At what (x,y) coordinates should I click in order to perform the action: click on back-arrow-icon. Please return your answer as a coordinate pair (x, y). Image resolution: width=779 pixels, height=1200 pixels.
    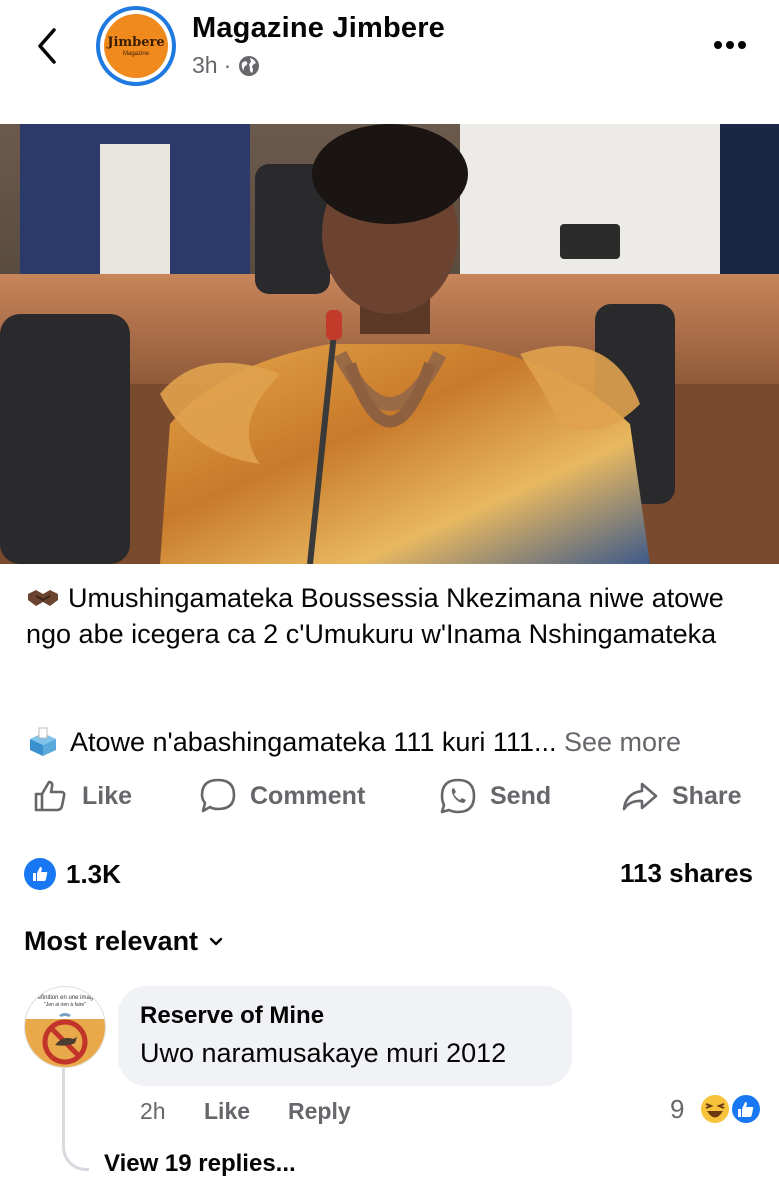
    Looking at the image, I should click on (48, 46).